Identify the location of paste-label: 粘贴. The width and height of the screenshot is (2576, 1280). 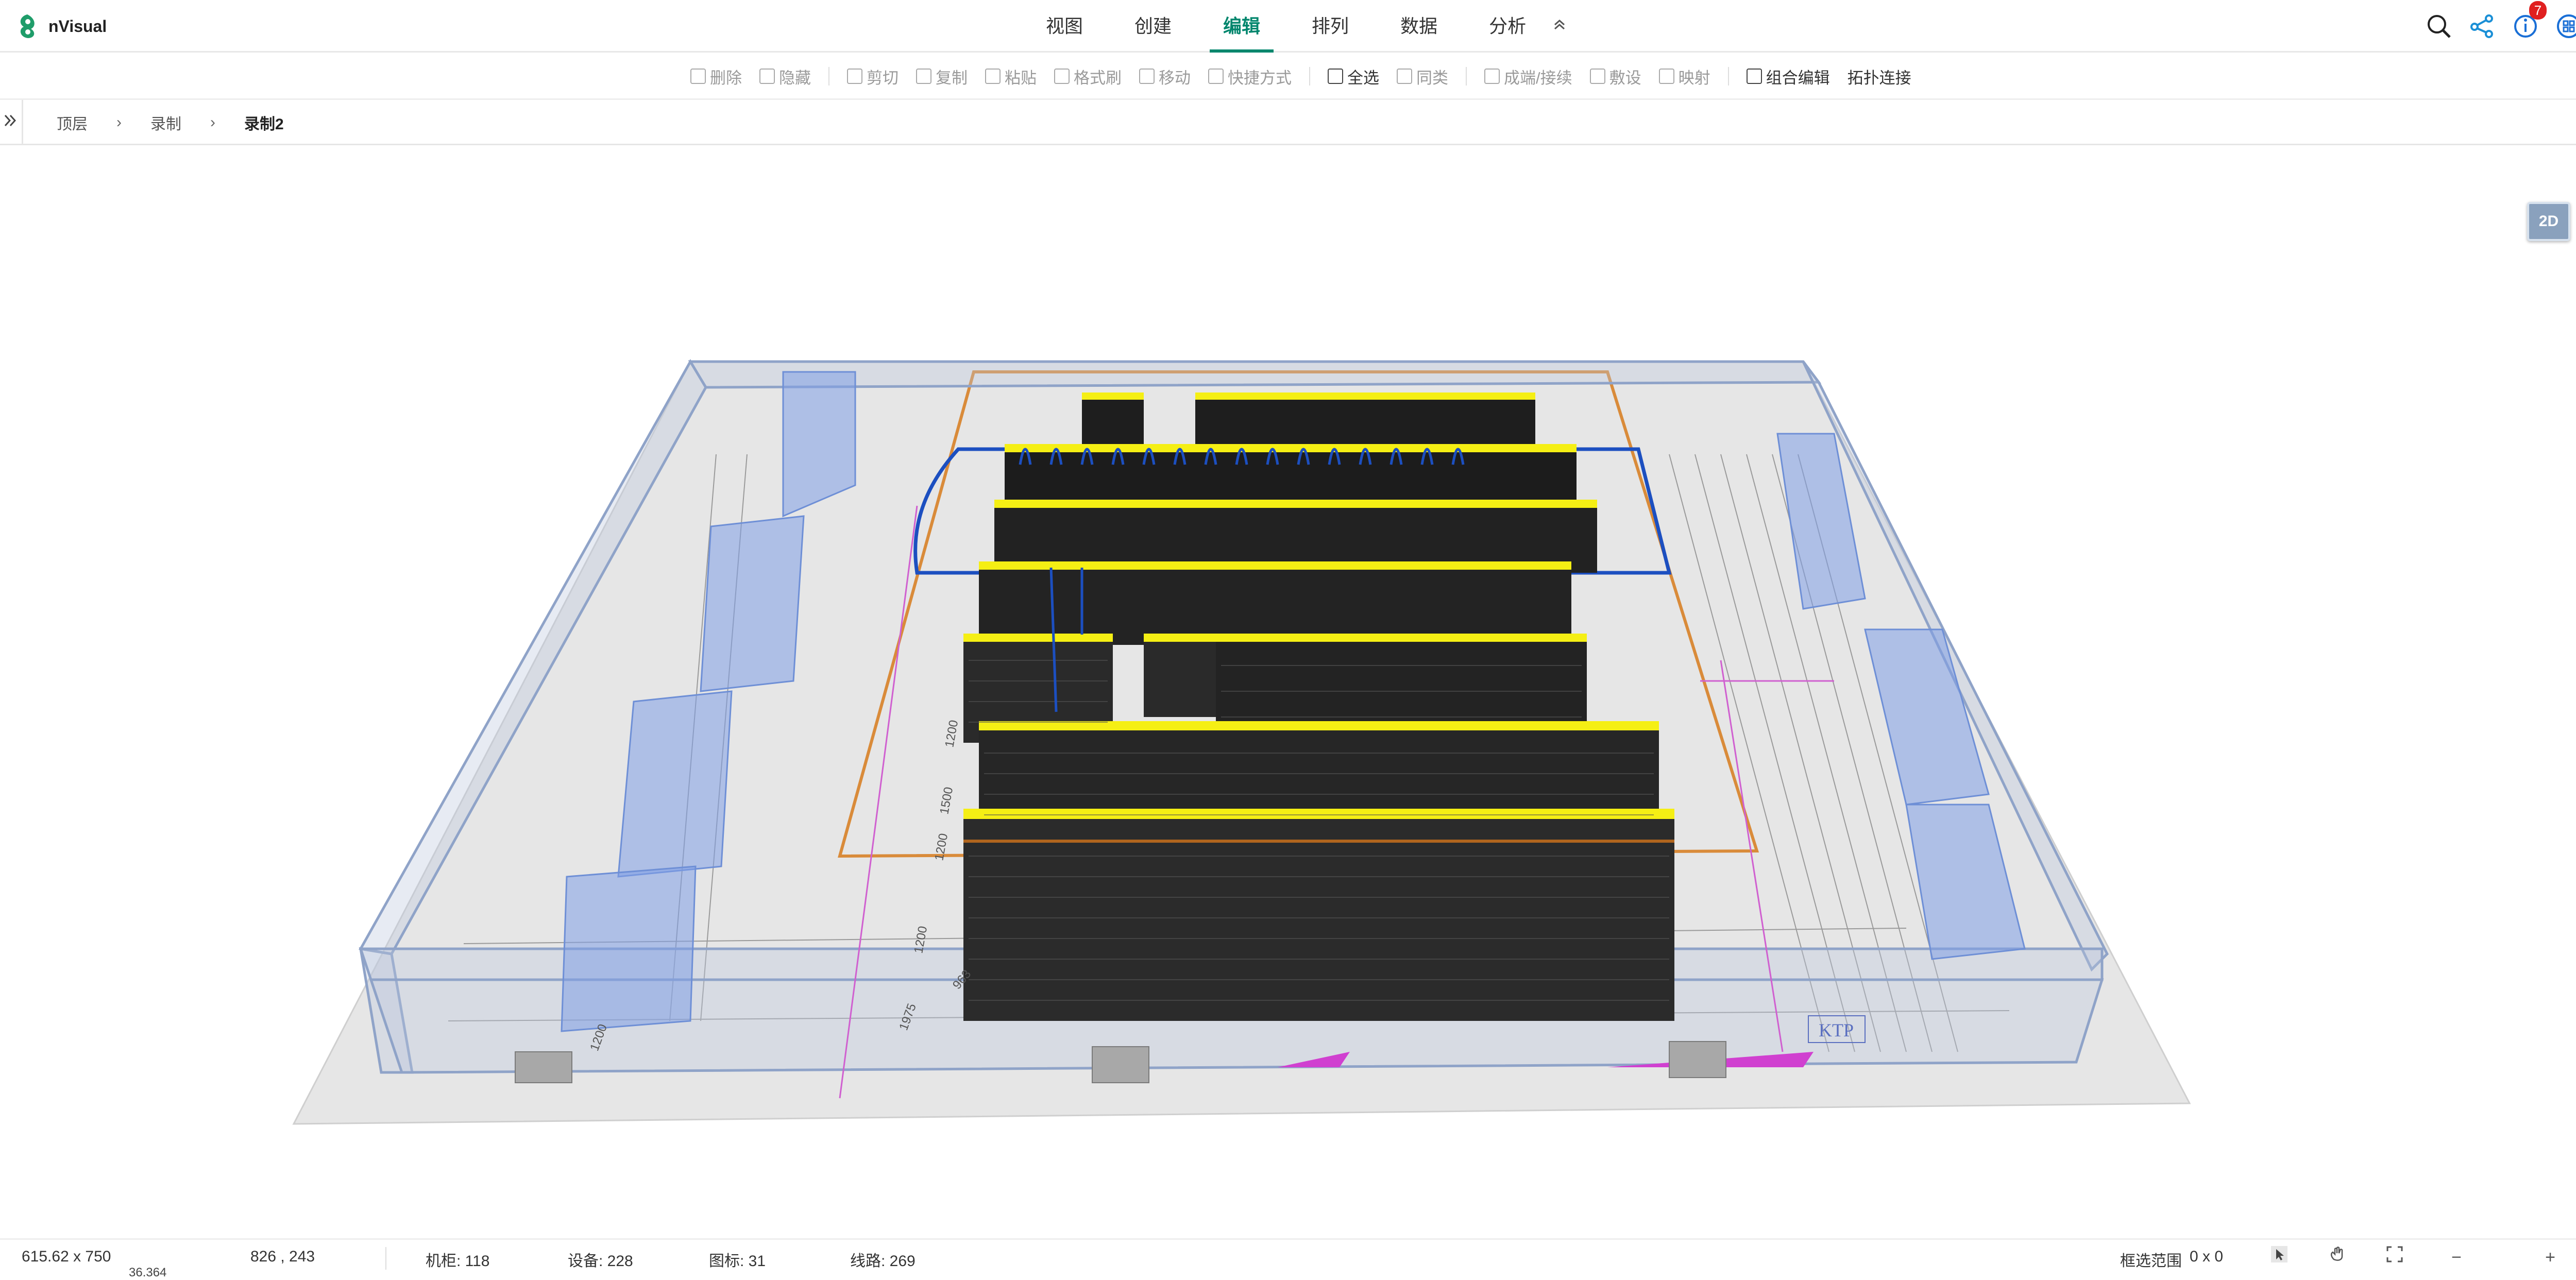
(1021, 78).